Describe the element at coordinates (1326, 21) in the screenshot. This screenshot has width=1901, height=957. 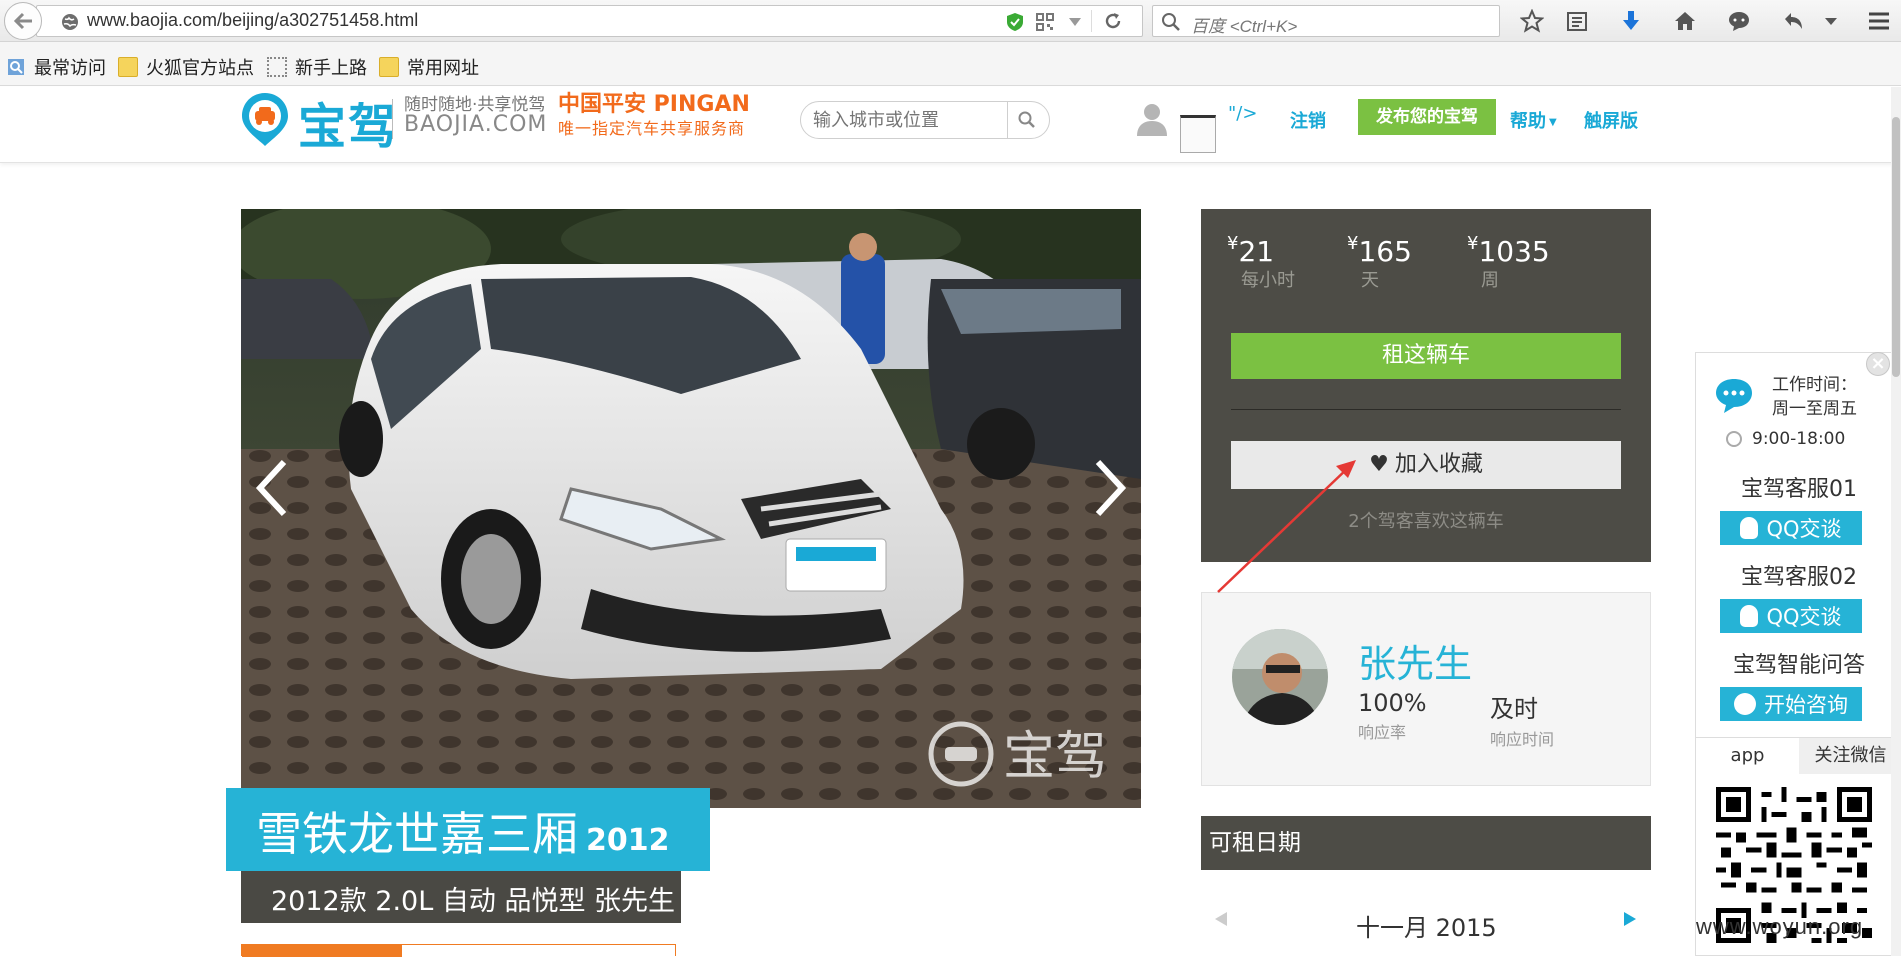
I see `browser-search-bar: 百度 <Ctrl+K>` at that location.